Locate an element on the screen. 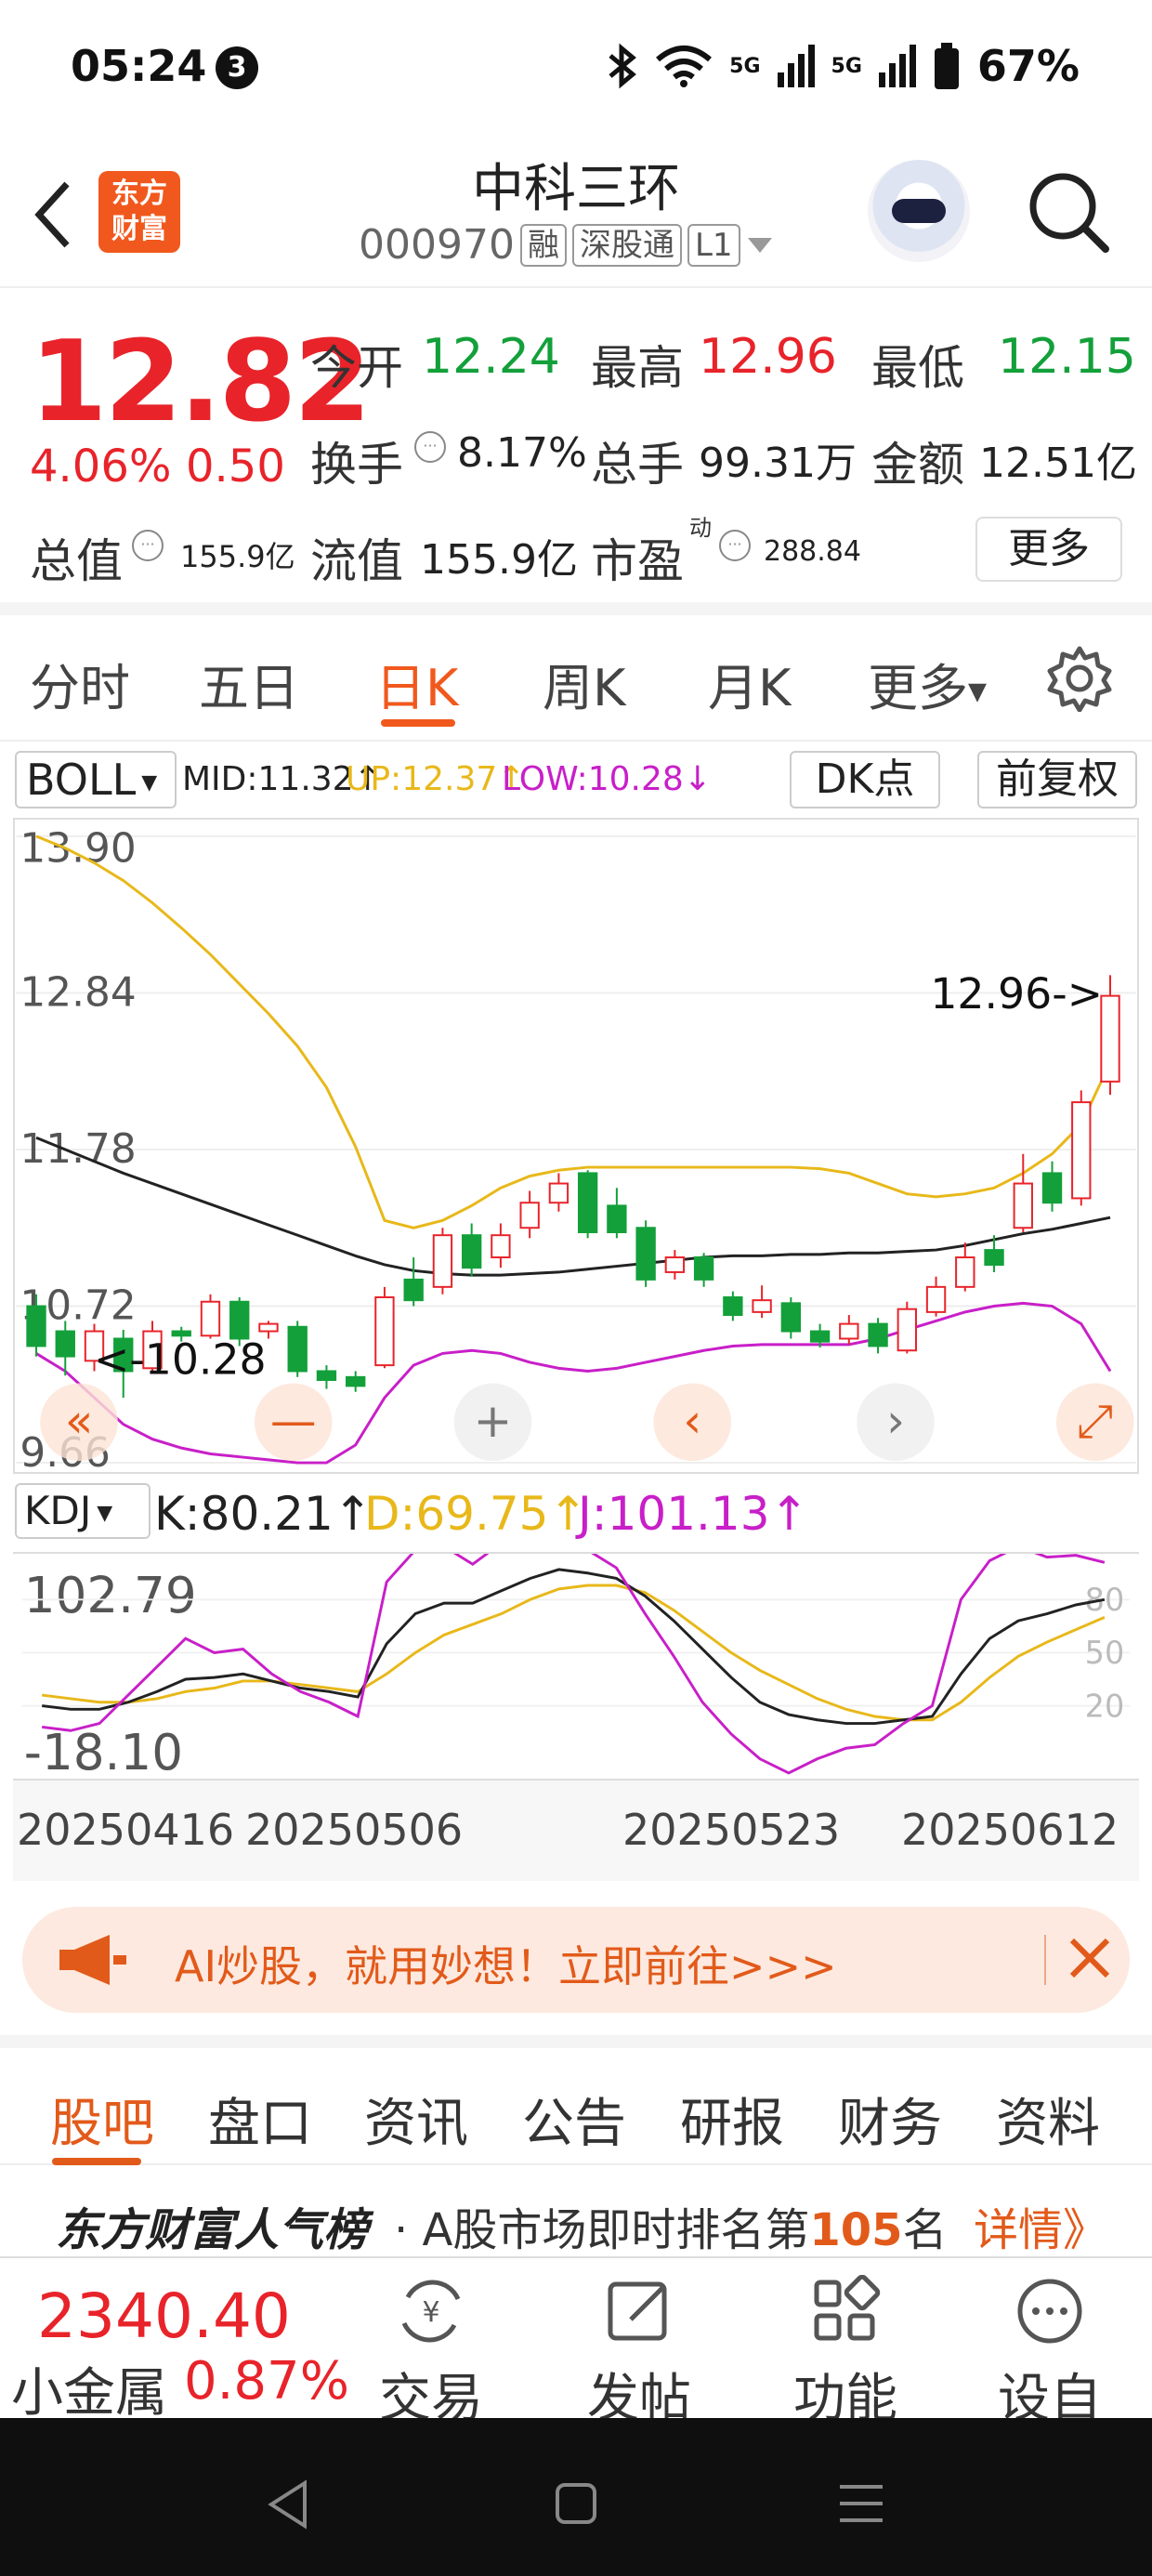 Image resolution: width=1152 pixels, height=2576 pixels. tab-announcements: 公告 is located at coordinates (574, 2119).